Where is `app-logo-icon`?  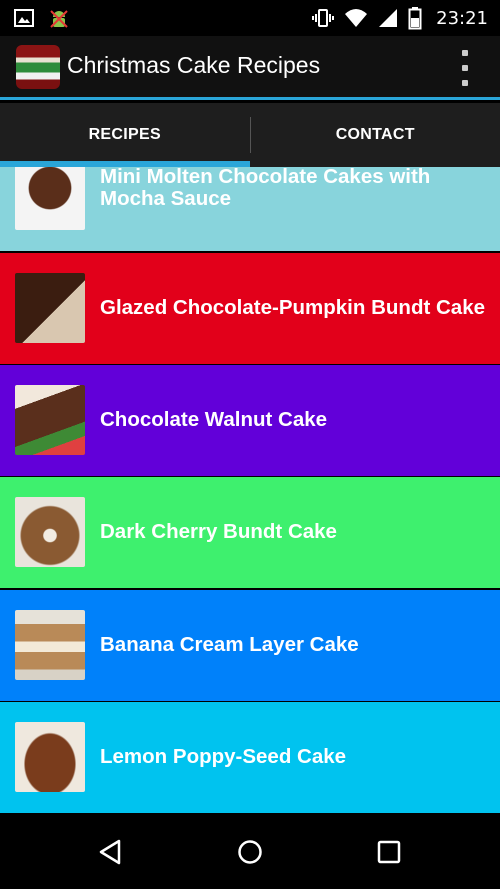
app-logo-icon is located at coordinates (38, 67).